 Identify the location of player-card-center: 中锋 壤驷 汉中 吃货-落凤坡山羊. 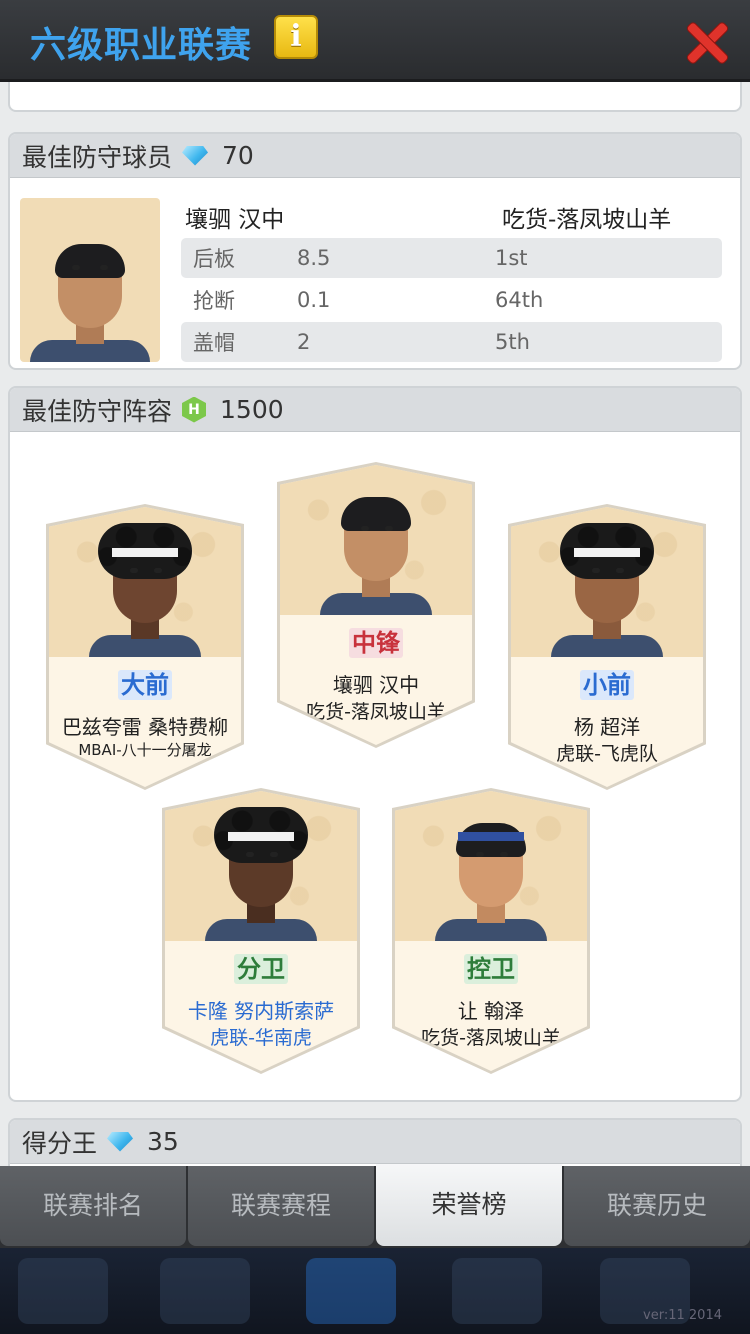
(376, 605).